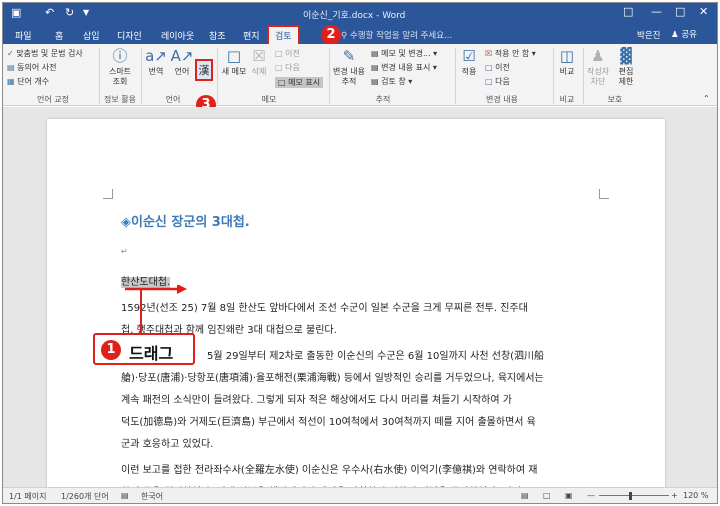 This screenshot has height=506, width=720. What do you see at coordinates (567, 62) in the screenshot?
I see `compare-button: ◫ 비교` at bounding box center [567, 62].